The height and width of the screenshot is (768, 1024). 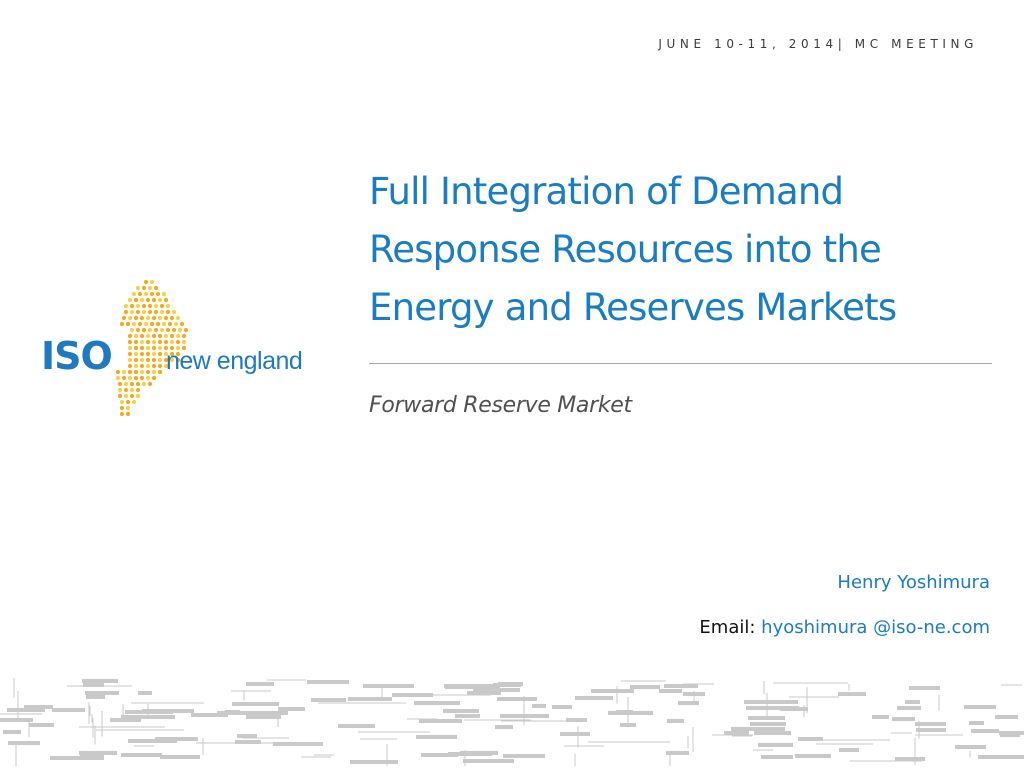 I want to click on presenter-name: Henry Yoshimura, so click(x=913, y=582).